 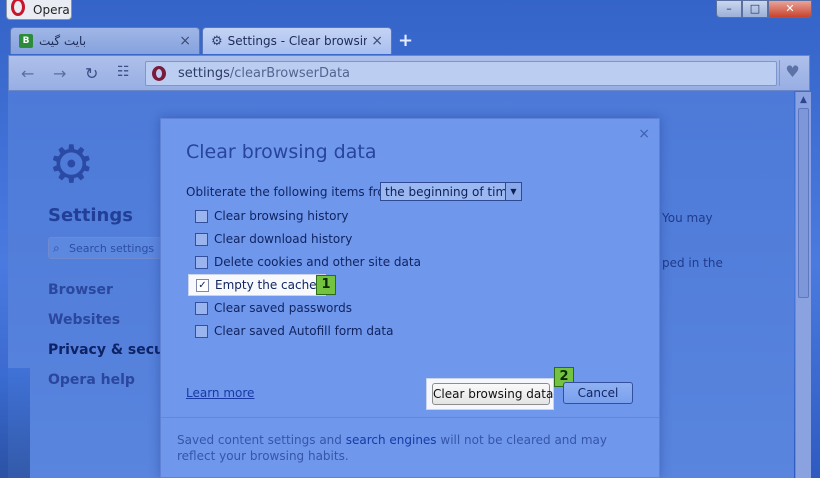 What do you see at coordinates (202, 285) in the screenshot?
I see `checkbox-checked: ✓` at bounding box center [202, 285].